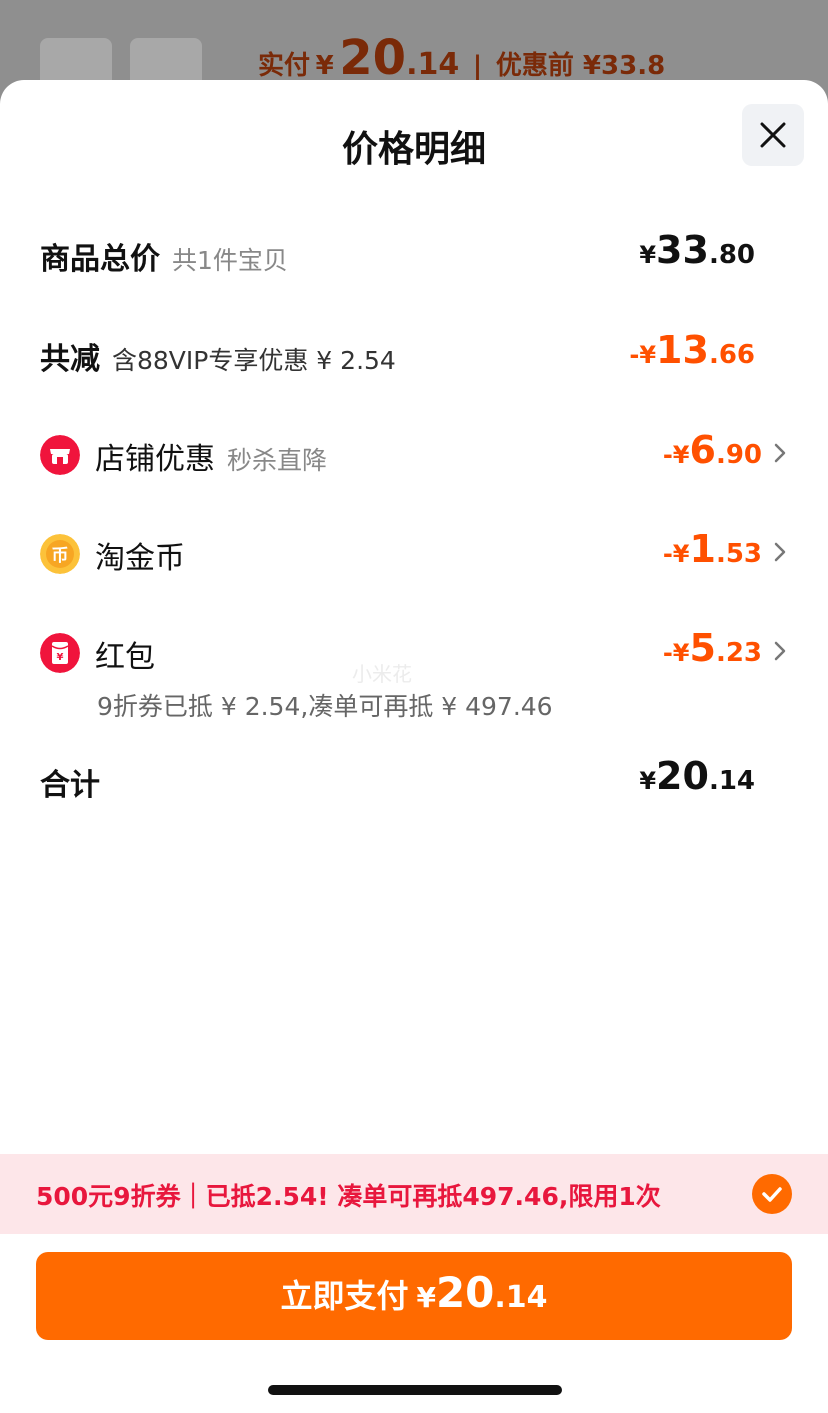  I want to click on amount-dec: .90, so click(738, 455).